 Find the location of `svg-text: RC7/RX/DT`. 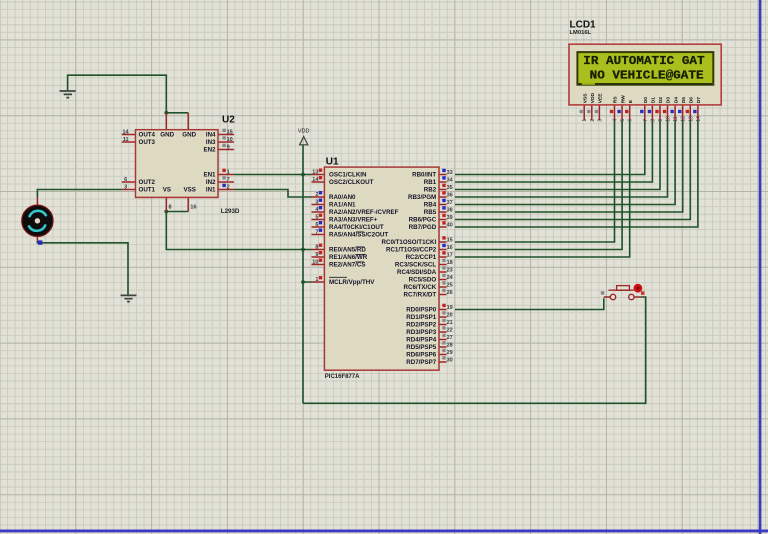

svg-text: RC7/RX/DT is located at coordinates (420, 295).